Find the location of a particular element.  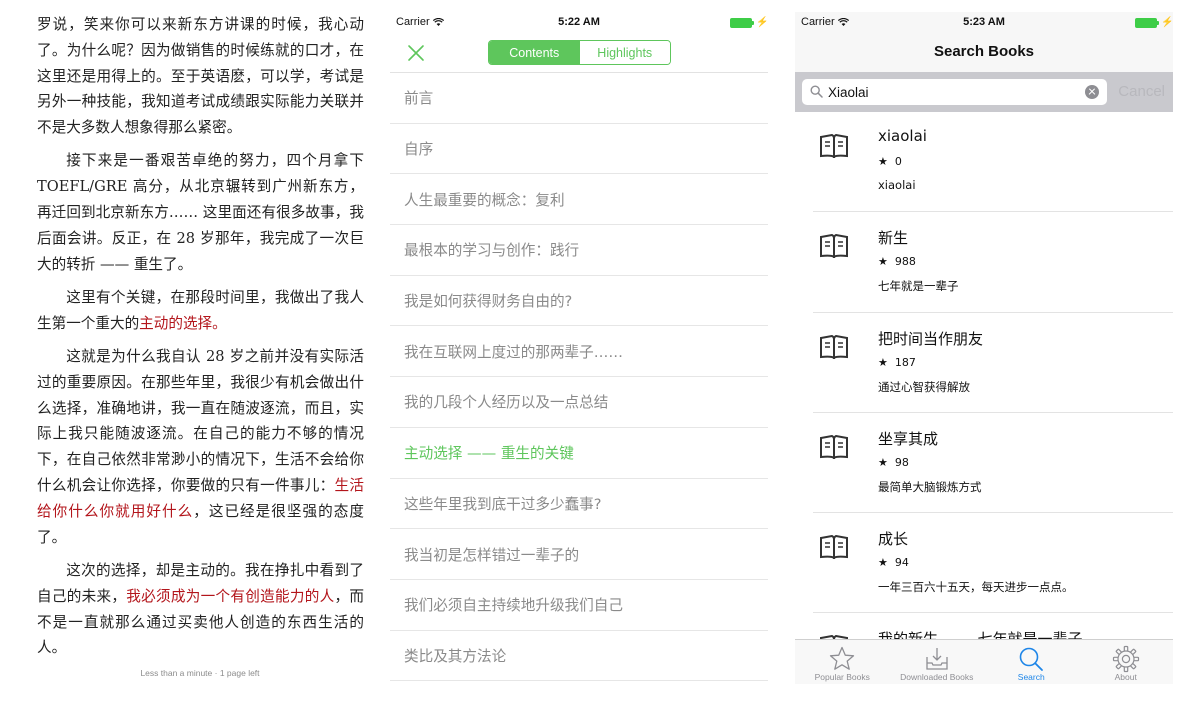

star-count-value: 0 is located at coordinates (898, 161).